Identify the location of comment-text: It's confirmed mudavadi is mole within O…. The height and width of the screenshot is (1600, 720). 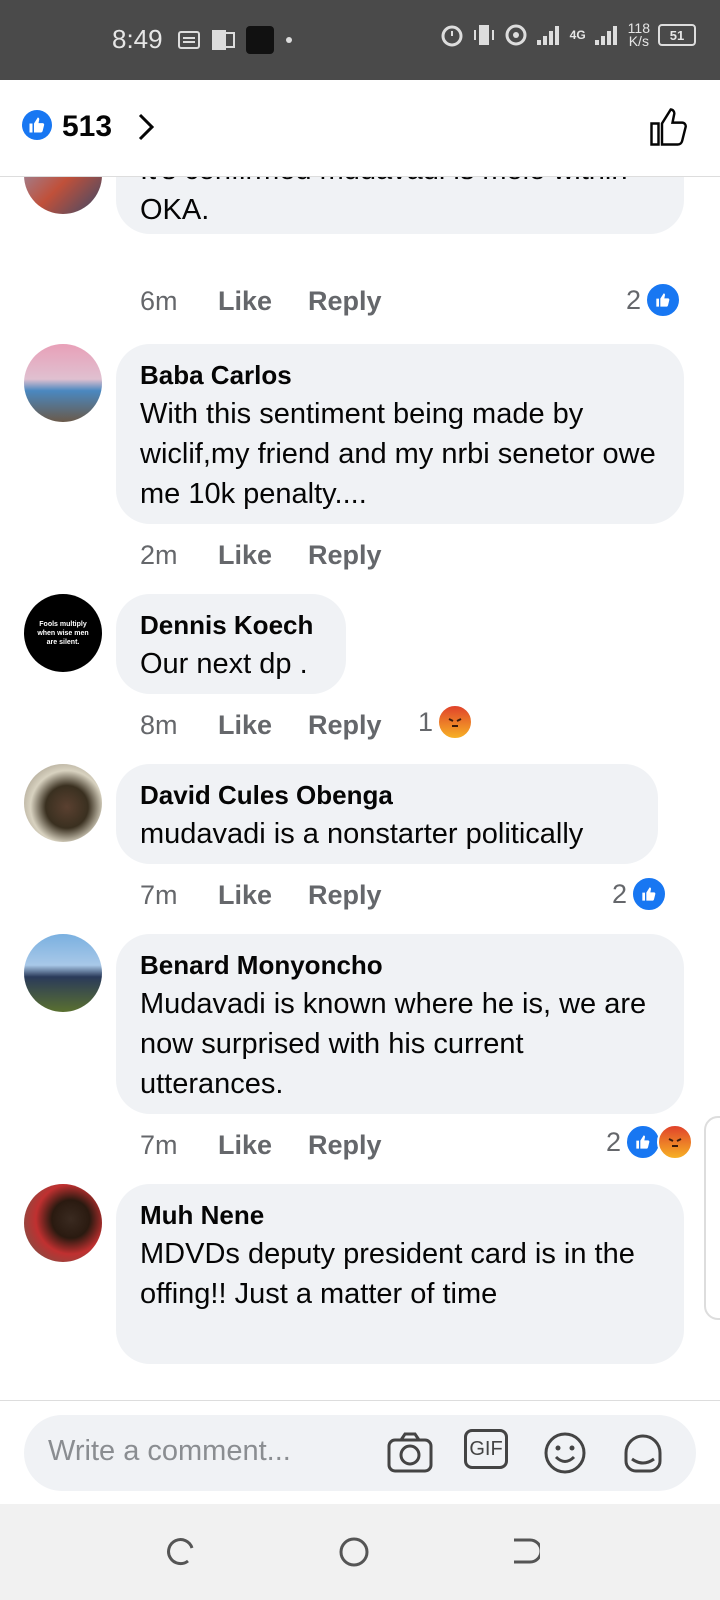
(383, 201).